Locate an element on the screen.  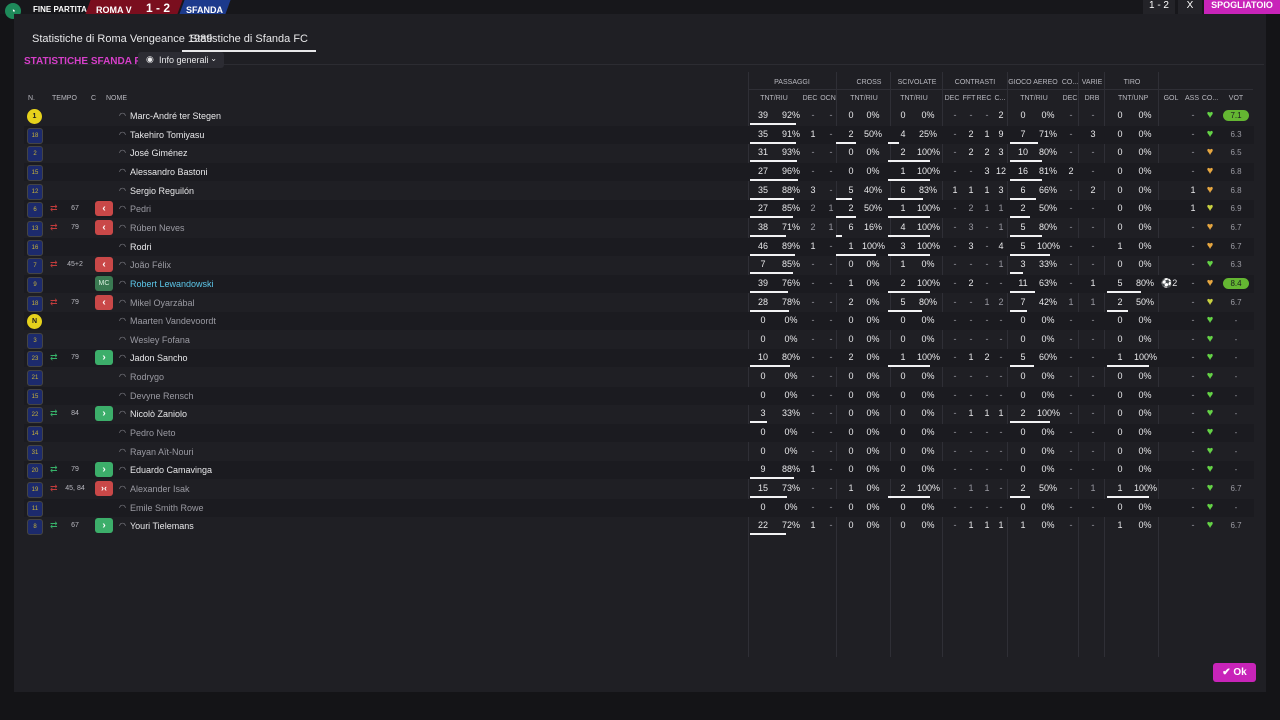
player-name: João Félix is located at coordinates (150, 265).